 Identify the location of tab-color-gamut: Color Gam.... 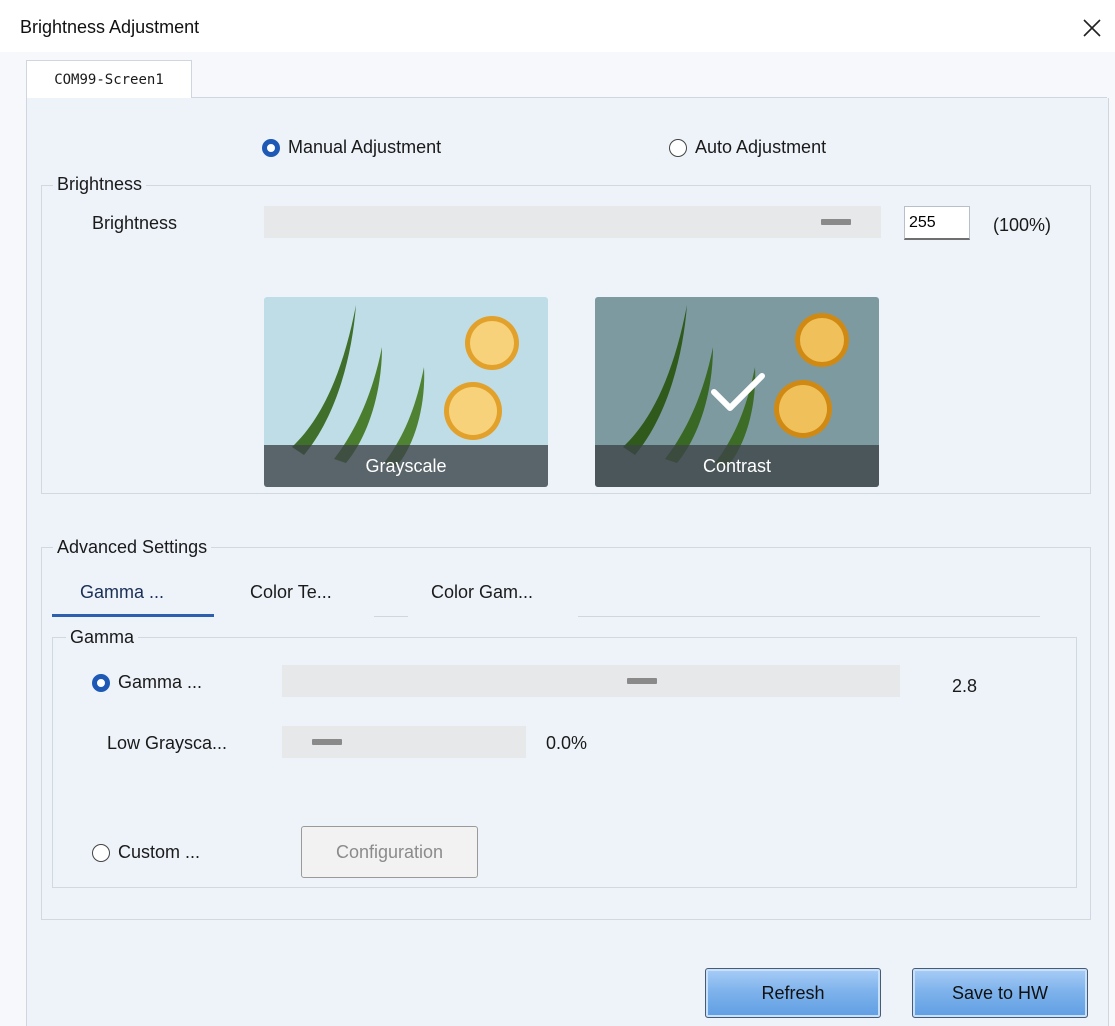
(482, 592).